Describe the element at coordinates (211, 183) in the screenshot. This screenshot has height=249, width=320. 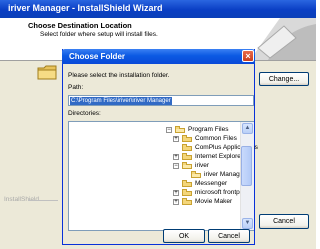
I see `tree-item-label: Messenger` at that location.